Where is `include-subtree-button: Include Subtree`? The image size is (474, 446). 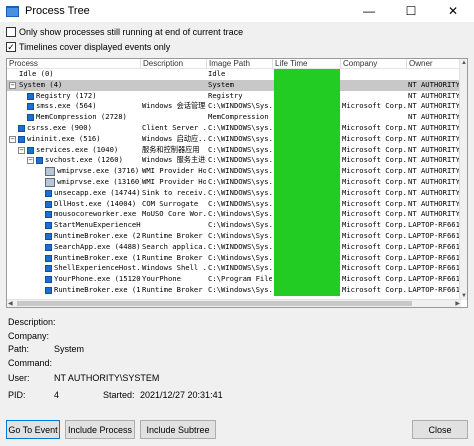
include-subtree-button: Include Subtree is located at coordinates (178, 429).